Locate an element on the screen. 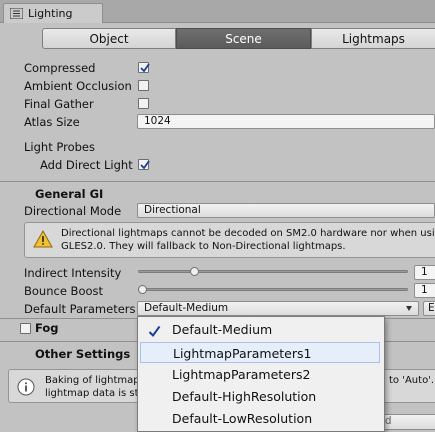  info-text-line2-left: lightmap data is st is located at coordinates (92, 393).